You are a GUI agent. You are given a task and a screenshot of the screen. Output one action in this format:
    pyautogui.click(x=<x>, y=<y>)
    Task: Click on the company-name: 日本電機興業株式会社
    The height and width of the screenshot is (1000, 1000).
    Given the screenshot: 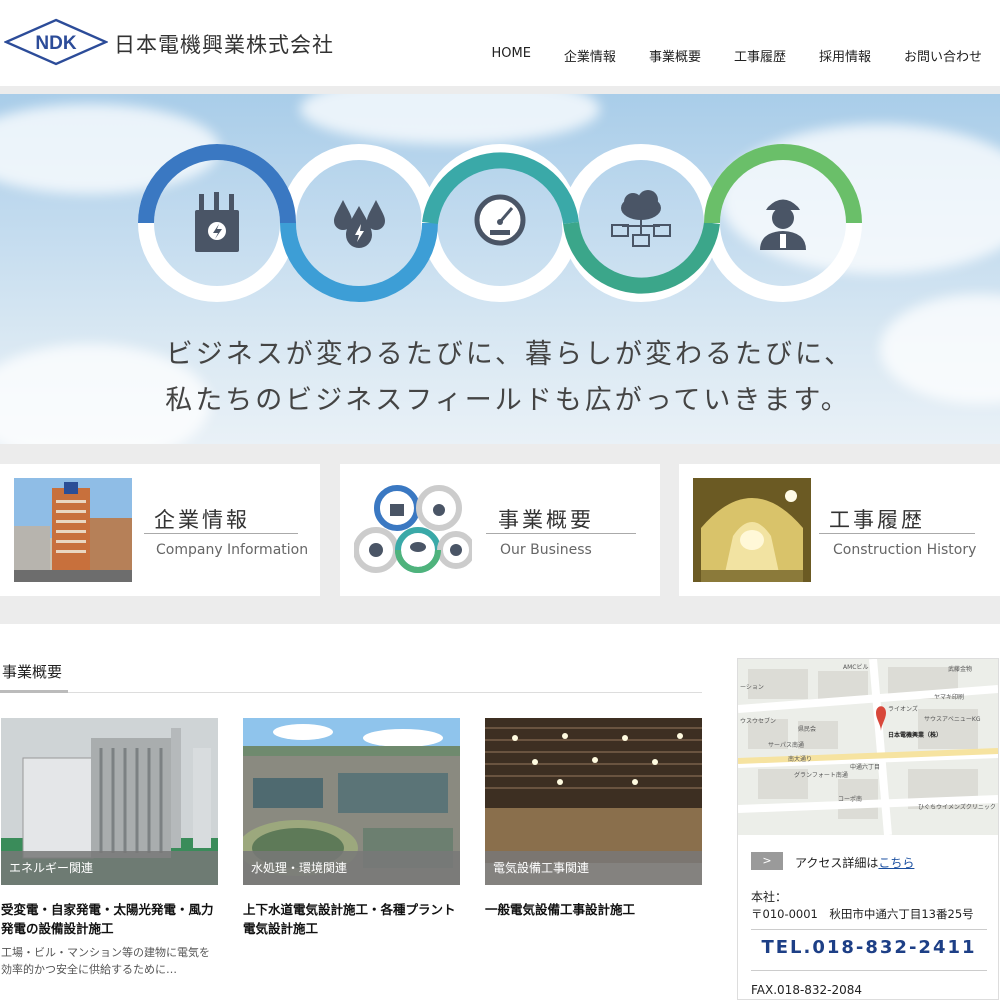 What is the action you would take?
    pyautogui.click(x=224, y=45)
    